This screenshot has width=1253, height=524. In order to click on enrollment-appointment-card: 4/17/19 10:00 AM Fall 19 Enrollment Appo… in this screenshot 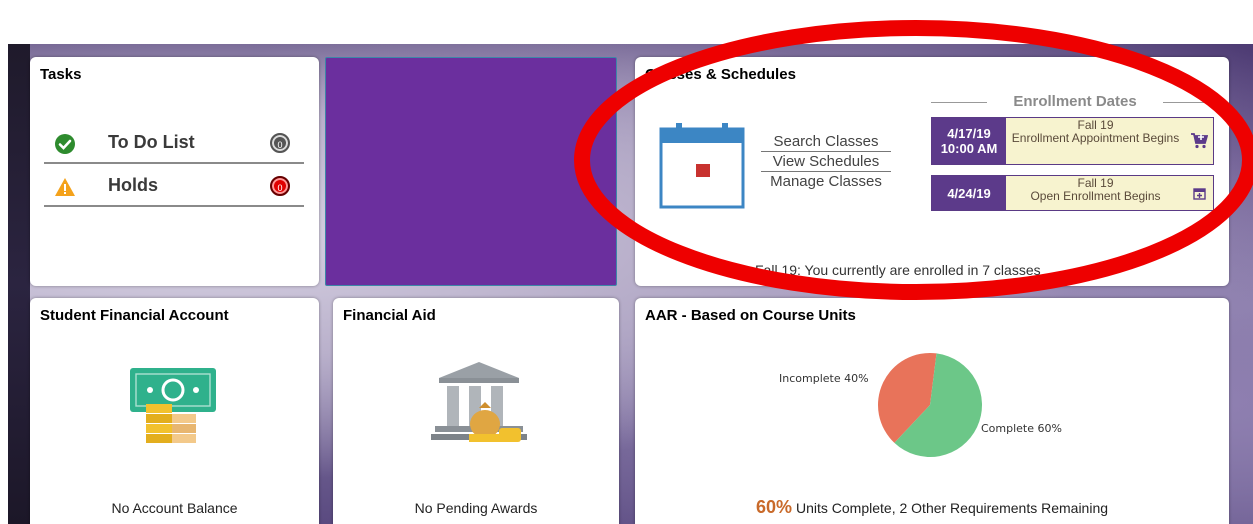, I will do `click(1072, 141)`.